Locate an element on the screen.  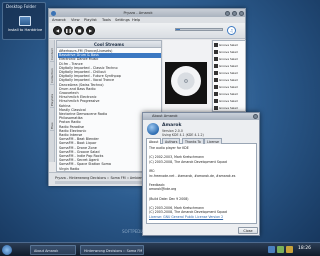
close-button is located at coordinates (241, 13).